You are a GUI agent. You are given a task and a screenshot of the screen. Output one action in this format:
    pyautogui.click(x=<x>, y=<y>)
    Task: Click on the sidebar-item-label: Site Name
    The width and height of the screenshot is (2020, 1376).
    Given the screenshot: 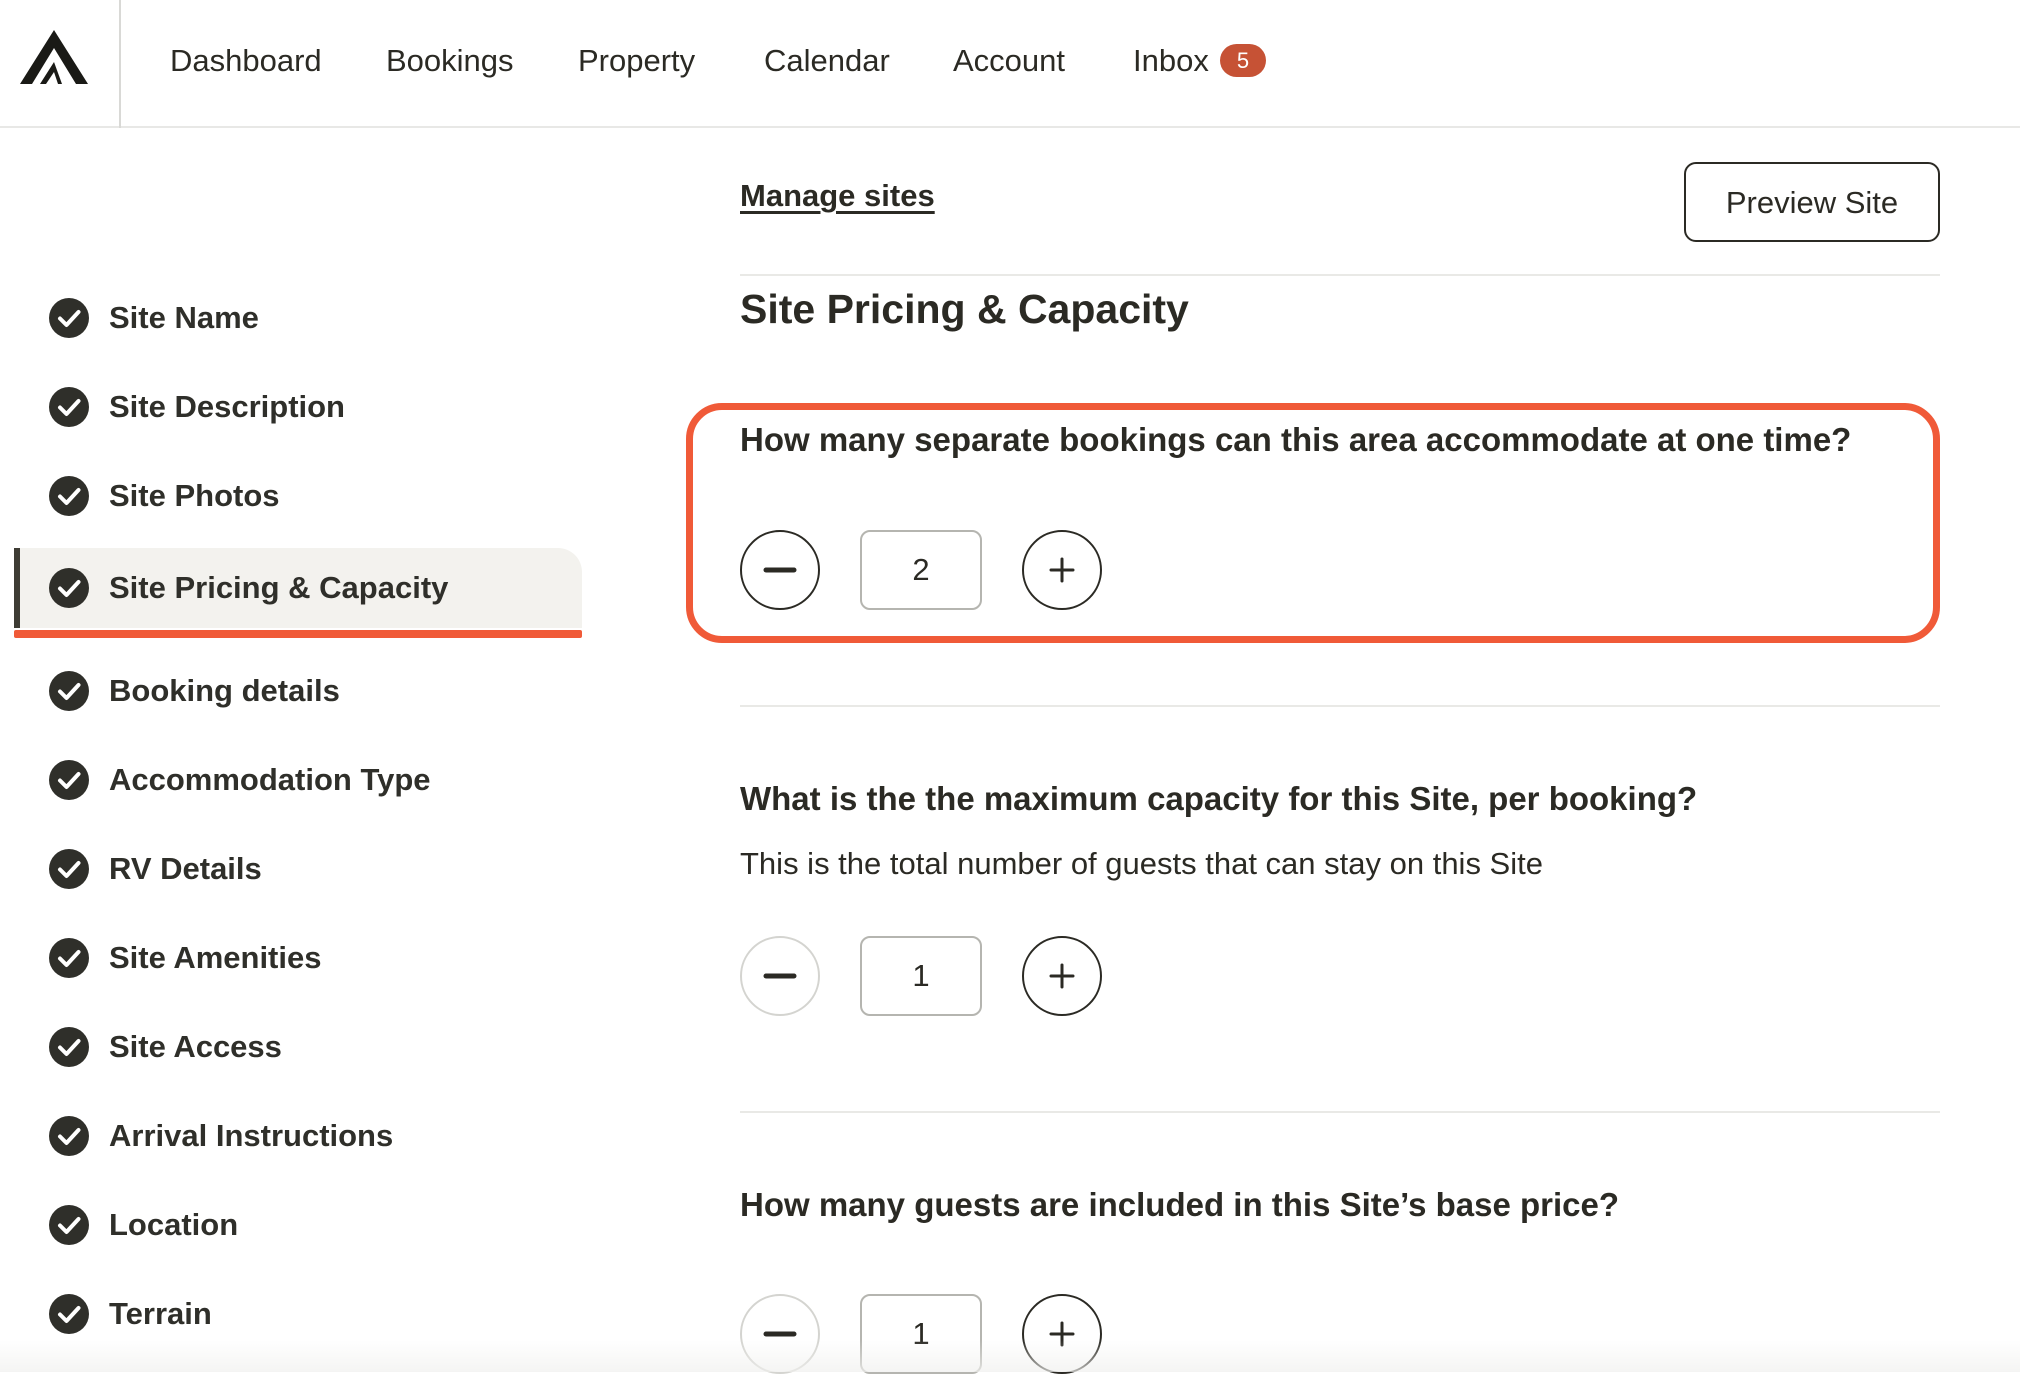 What is the action you would take?
    pyautogui.click(x=184, y=317)
    